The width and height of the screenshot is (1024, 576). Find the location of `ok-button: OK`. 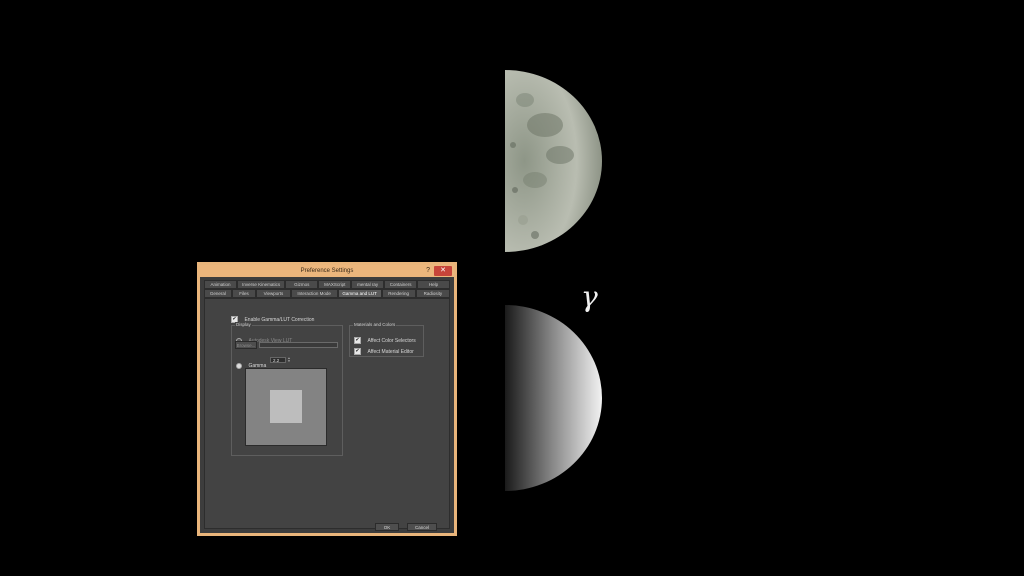

ok-button: OK is located at coordinates (387, 527).